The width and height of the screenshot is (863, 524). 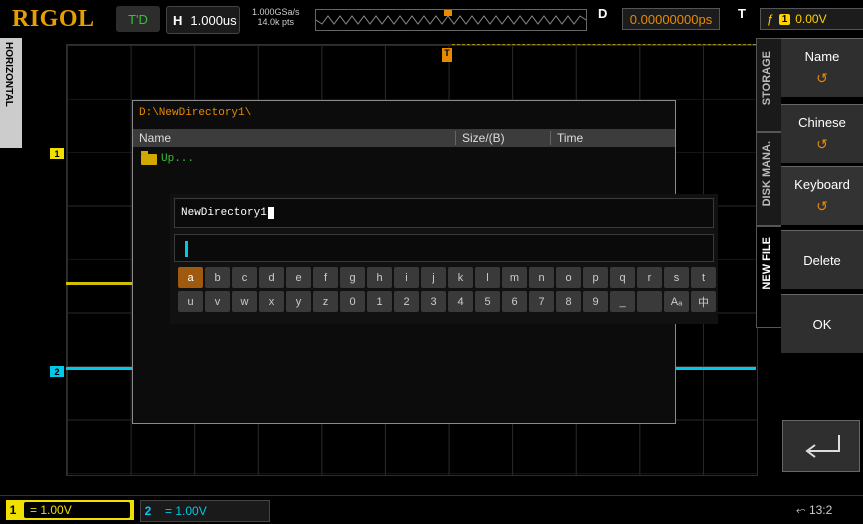 I want to click on key-g: g, so click(x=352, y=277).